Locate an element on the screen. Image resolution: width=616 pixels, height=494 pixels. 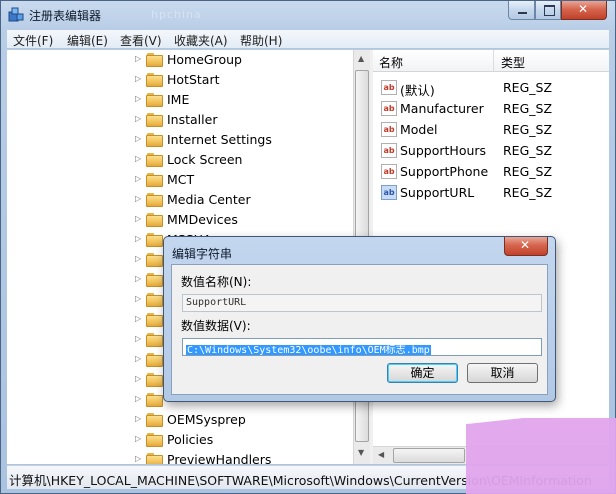
tree-item: ▷ Lock Screen is located at coordinates (177, 160).